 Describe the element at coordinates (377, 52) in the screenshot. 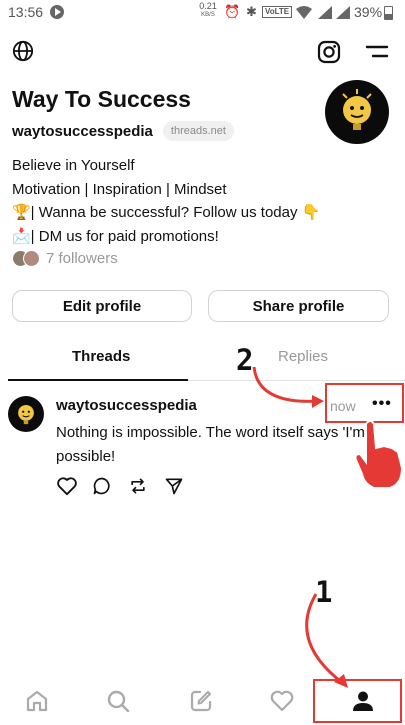

I see `menu-icon` at that location.